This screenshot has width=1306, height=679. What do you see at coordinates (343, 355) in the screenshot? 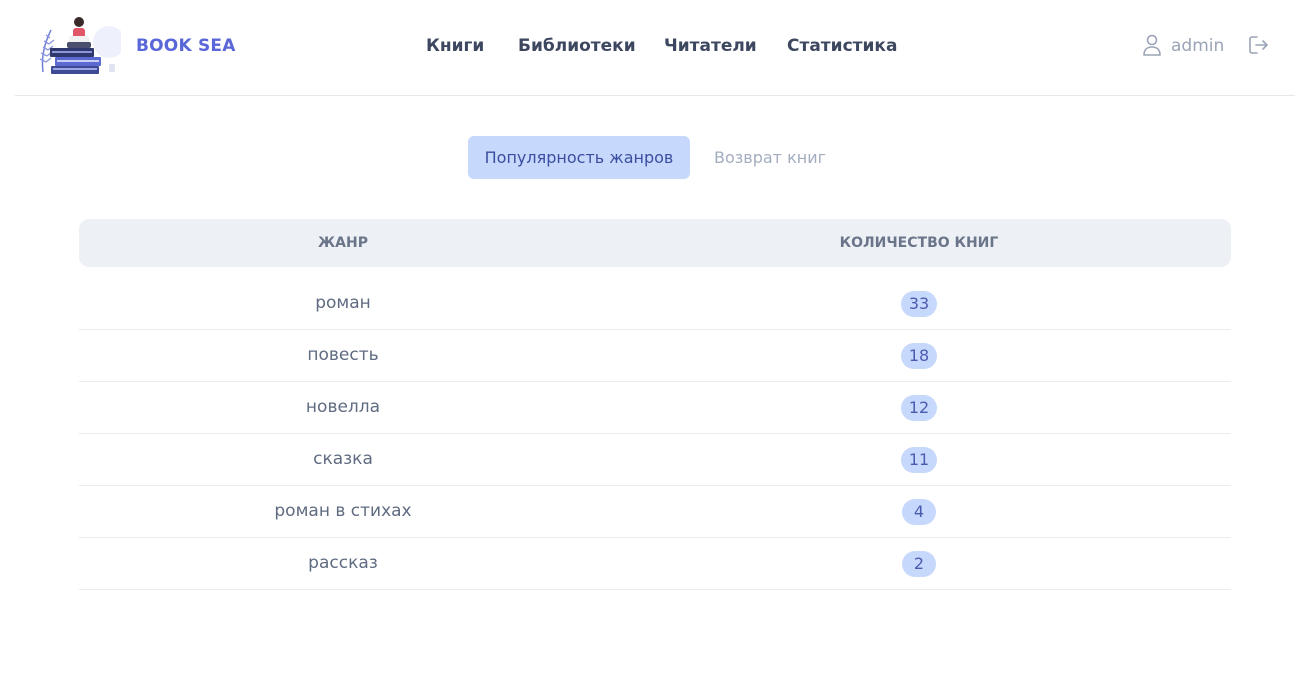
I see `genre-cell: повесть` at bounding box center [343, 355].